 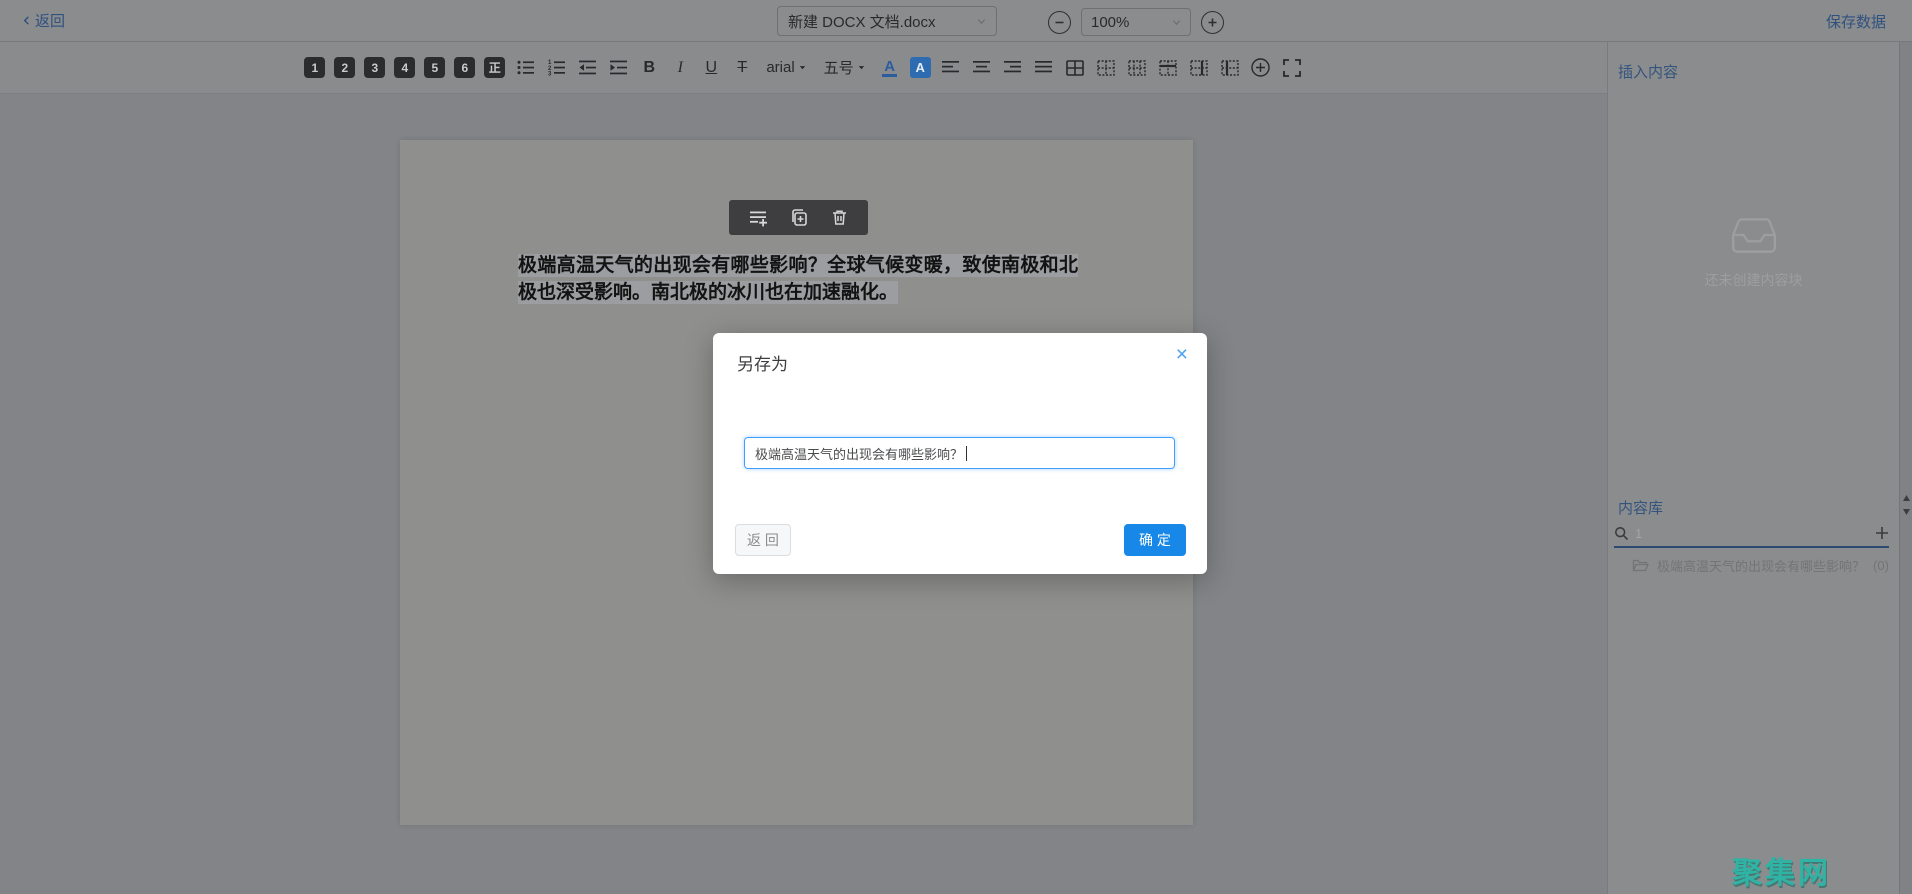 I want to click on add-library-item-button, so click(x=1882, y=533).